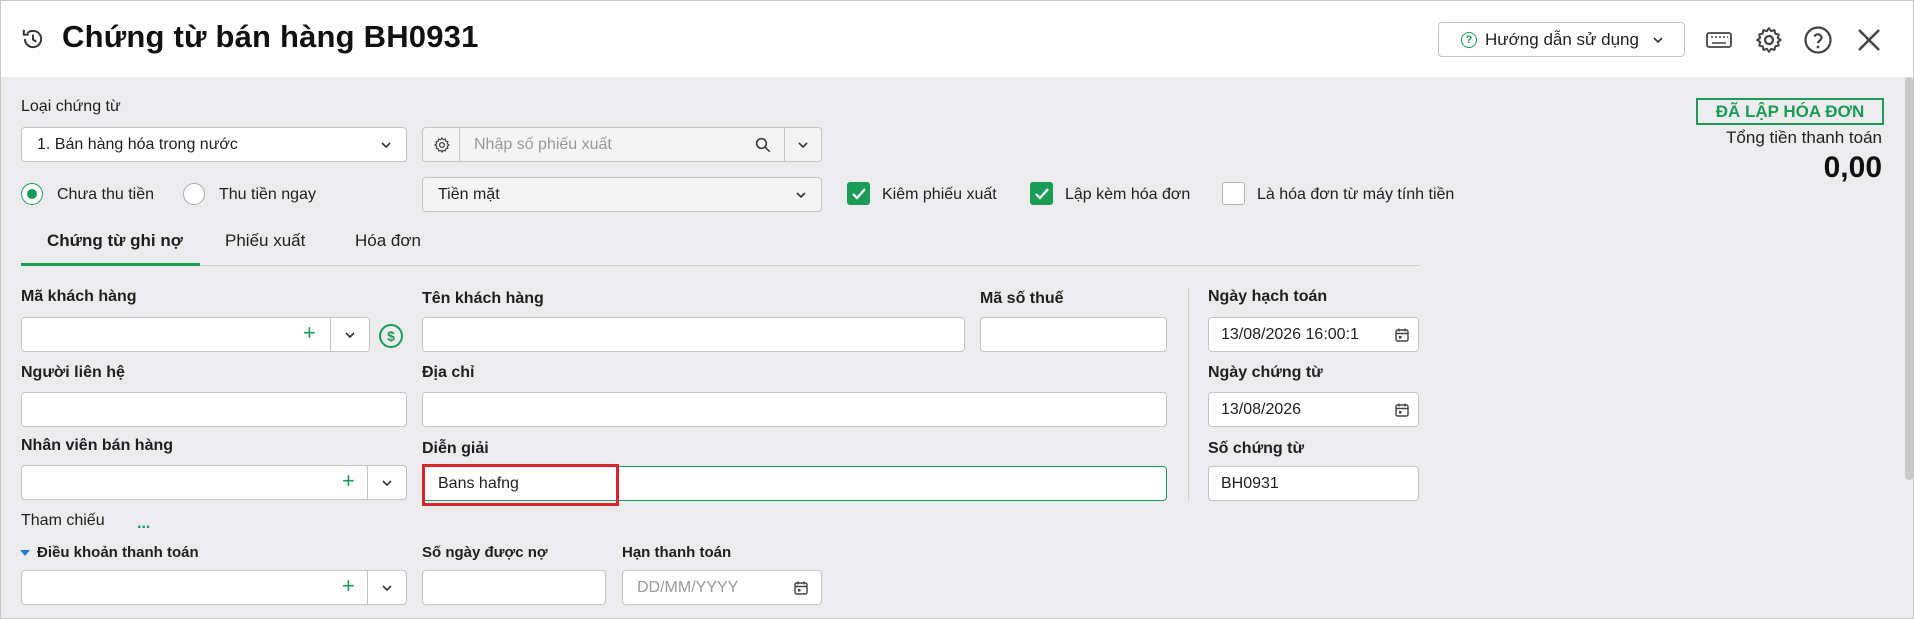 Image resolution: width=1914 pixels, height=619 pixels. What do you see at coordinates (1127, 195) in the screenshot?
I see `with-invoice-label: Lập kèm hóa đơn` at bounding box center [1127, 195].